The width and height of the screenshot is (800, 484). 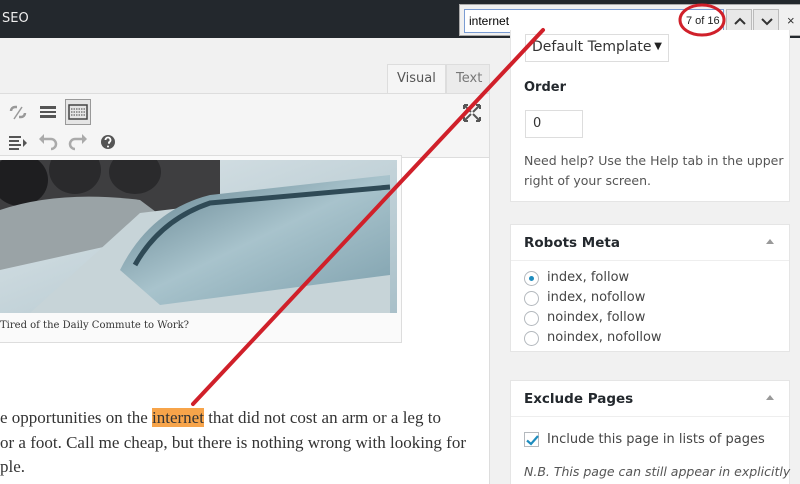 I want to click on insert-more-icon, so click(x=48, y=112).